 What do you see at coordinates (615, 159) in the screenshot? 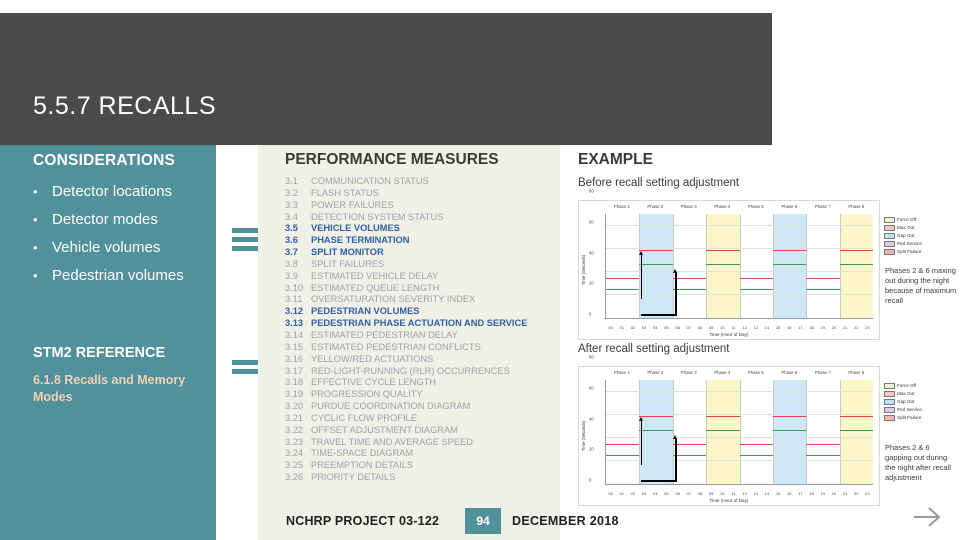
I see `example-heading: EXAMPLE` at bounding box center [615, 159].